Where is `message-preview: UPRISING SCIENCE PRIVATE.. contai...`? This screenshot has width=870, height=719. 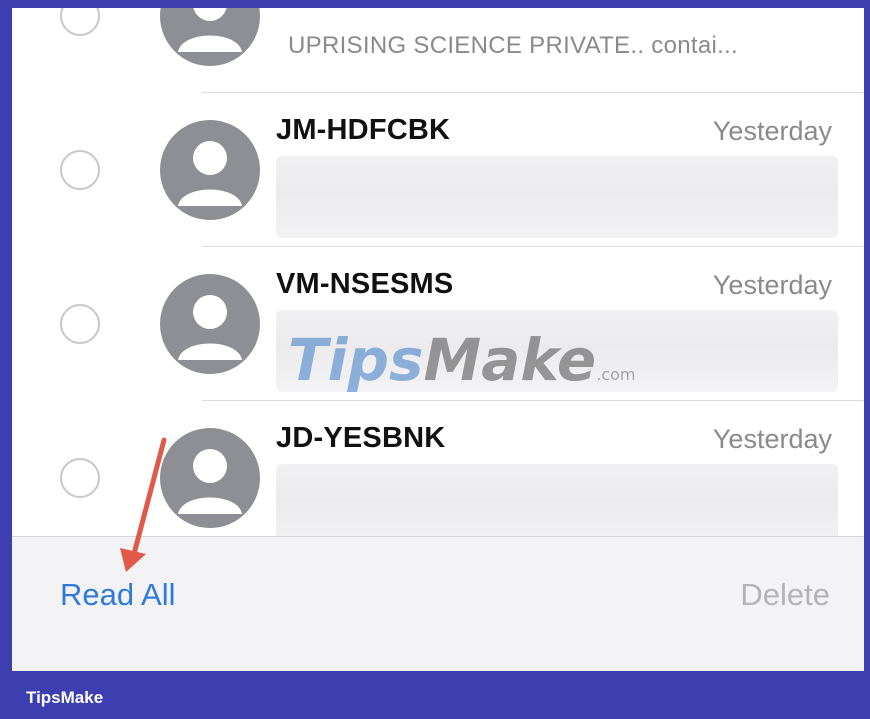
message-preview: UPRISING SCIENCE PRIVATE.. contai... is located at coordinates (513, 45).